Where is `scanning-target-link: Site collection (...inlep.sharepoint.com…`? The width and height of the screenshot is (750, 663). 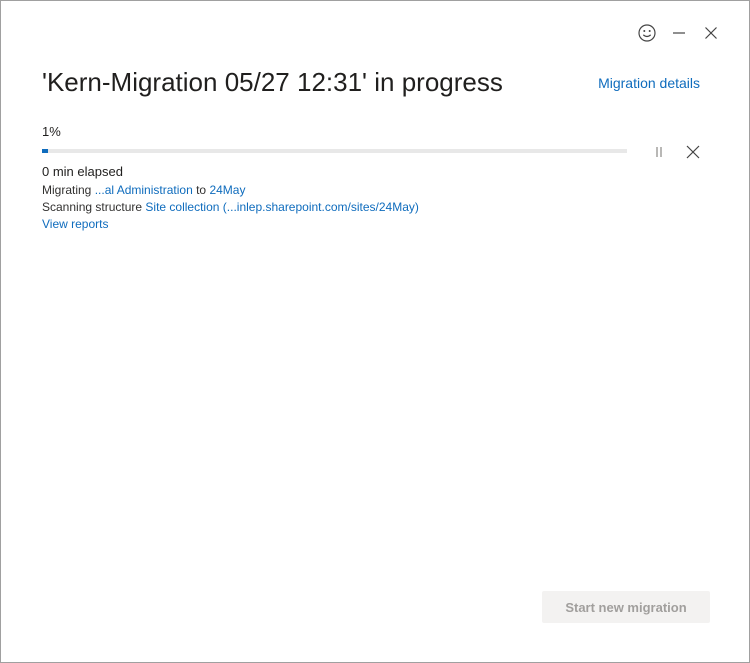
scanning-target-link: Site collection (...inlep.sharepoint.com… is located at coordinates (281, 207).